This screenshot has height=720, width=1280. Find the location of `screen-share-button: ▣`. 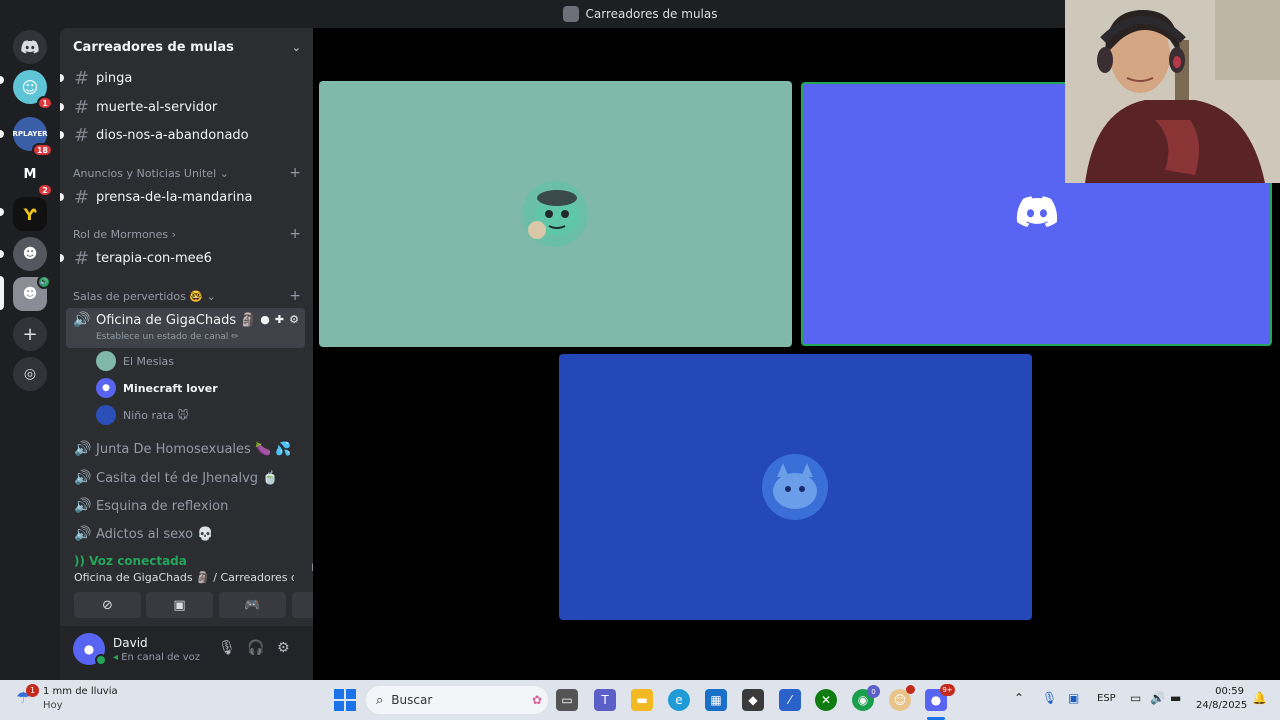

screen-share-button: ▣ is located at coordinates (179, 605).